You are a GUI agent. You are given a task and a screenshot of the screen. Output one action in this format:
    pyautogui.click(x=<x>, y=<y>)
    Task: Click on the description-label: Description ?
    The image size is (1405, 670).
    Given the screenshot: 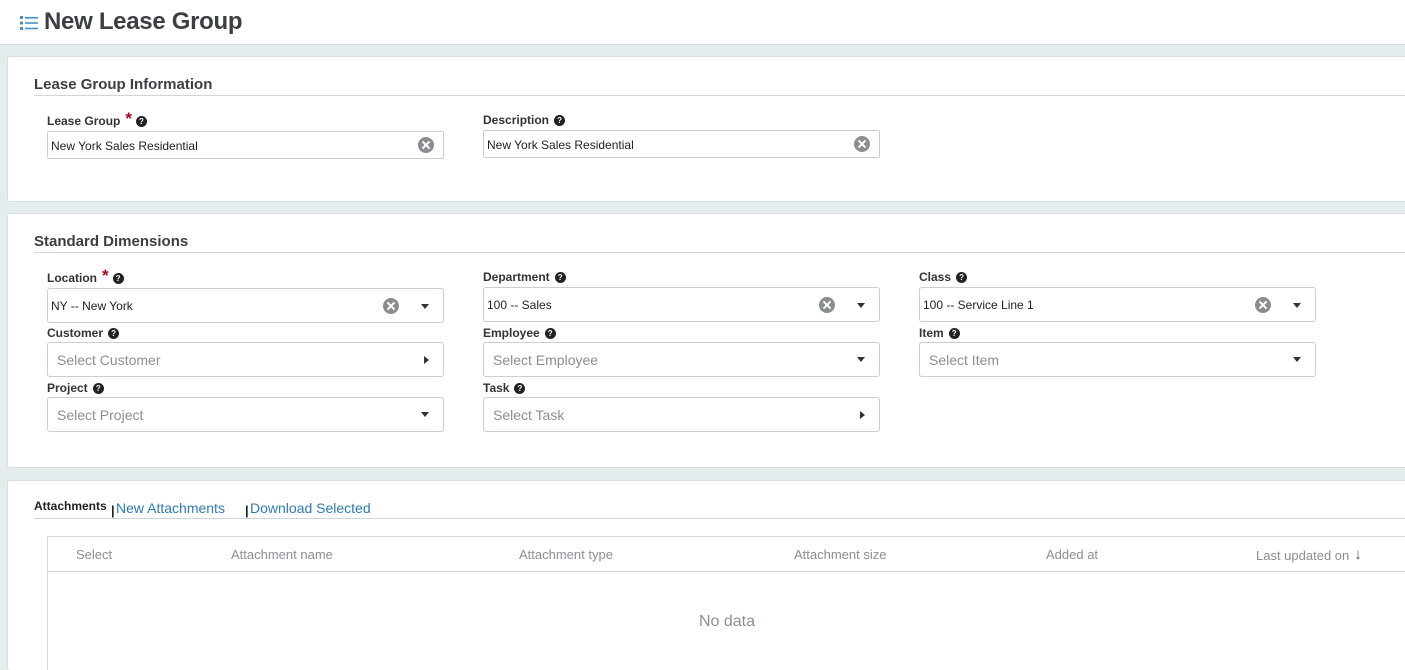 What is the action you would take?
    pyautogui.click(x=524, y=120)
    